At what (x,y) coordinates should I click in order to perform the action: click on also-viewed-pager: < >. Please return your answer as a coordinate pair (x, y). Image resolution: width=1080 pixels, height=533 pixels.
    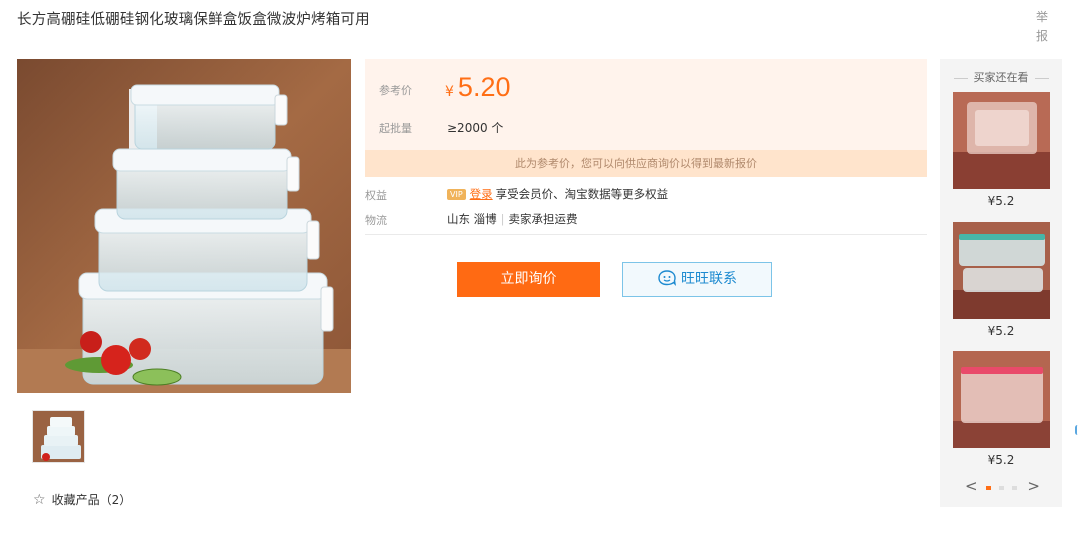
    Looking at the image, I should click on (1002, 486).